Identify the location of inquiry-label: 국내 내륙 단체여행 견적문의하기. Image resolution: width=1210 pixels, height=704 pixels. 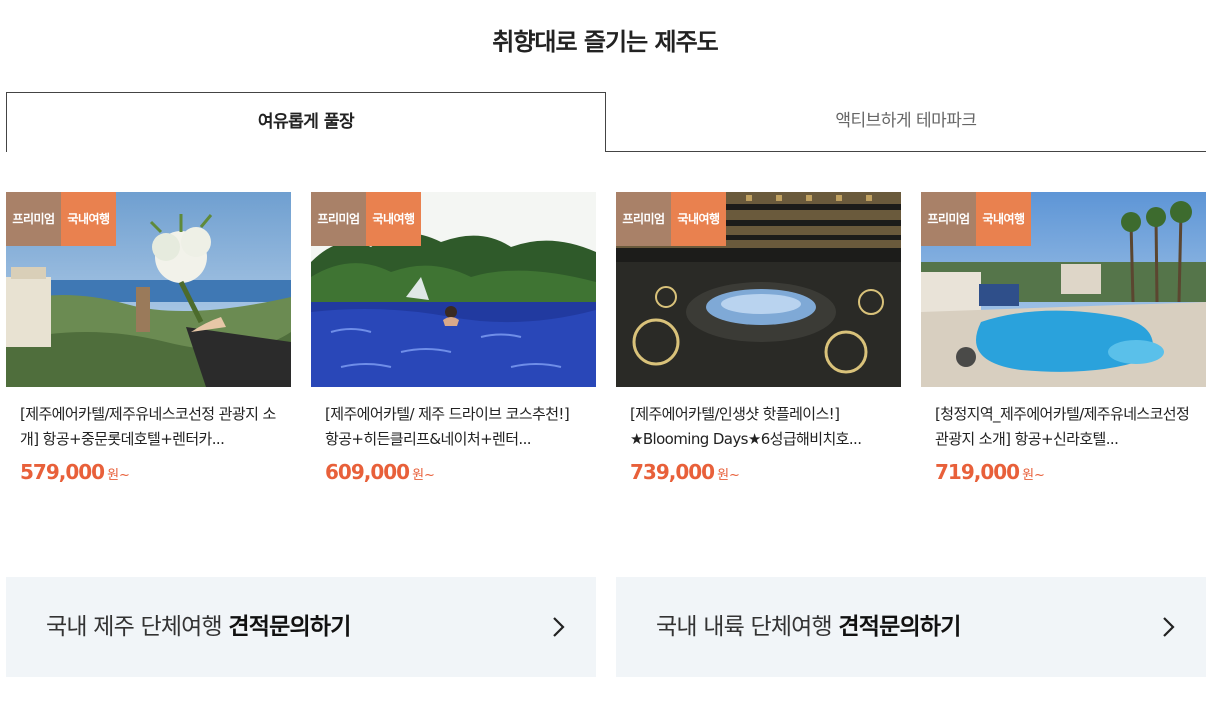
(808, 627).